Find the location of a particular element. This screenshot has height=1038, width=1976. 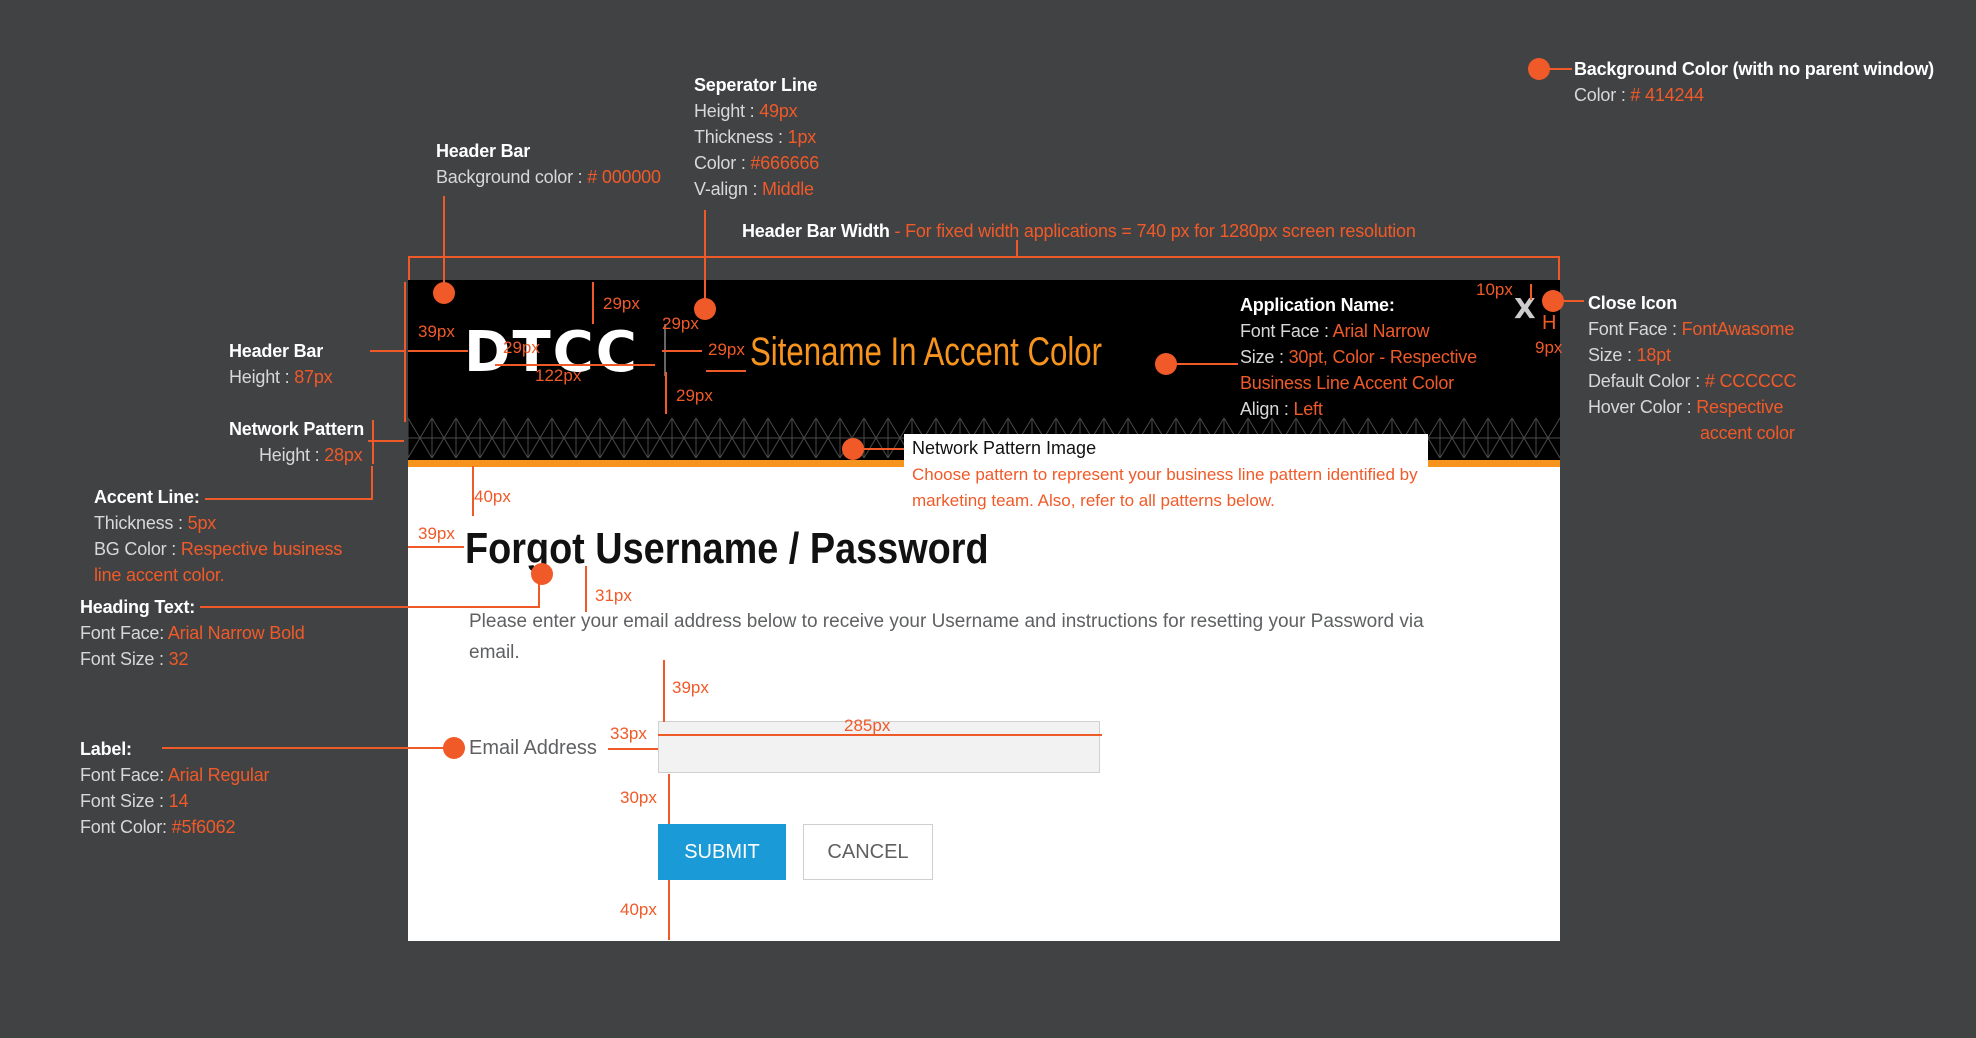

close-row-value: Respective is located at coordinates (1740, 407).